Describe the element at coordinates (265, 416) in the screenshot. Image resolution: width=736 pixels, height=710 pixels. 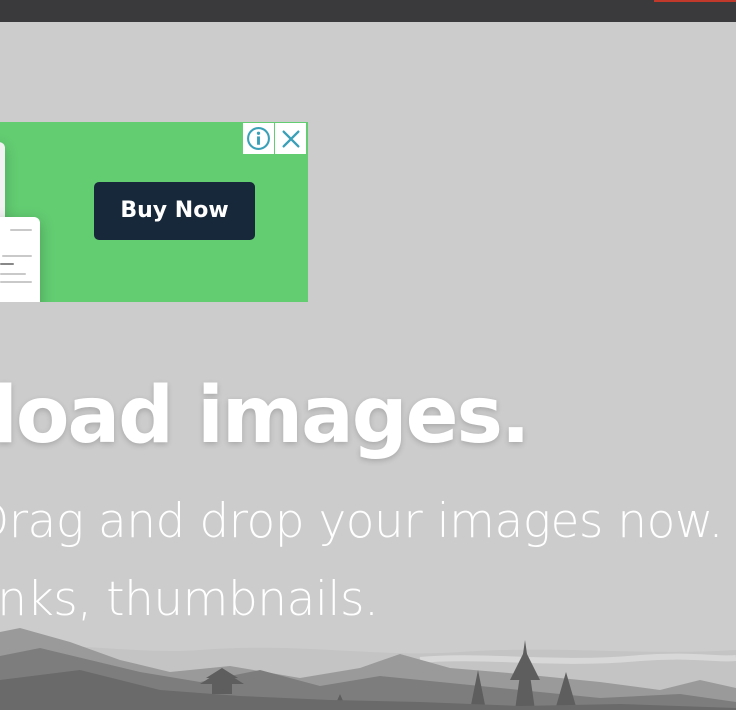
I see `hero-title: Upload images.` at that location.